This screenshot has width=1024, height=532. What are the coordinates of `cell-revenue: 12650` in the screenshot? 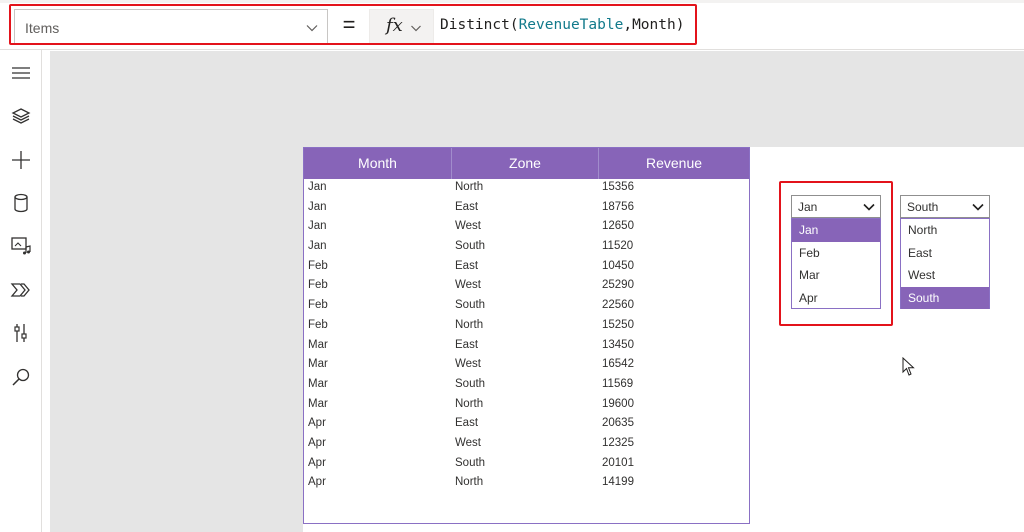 It's located at (618, 226).